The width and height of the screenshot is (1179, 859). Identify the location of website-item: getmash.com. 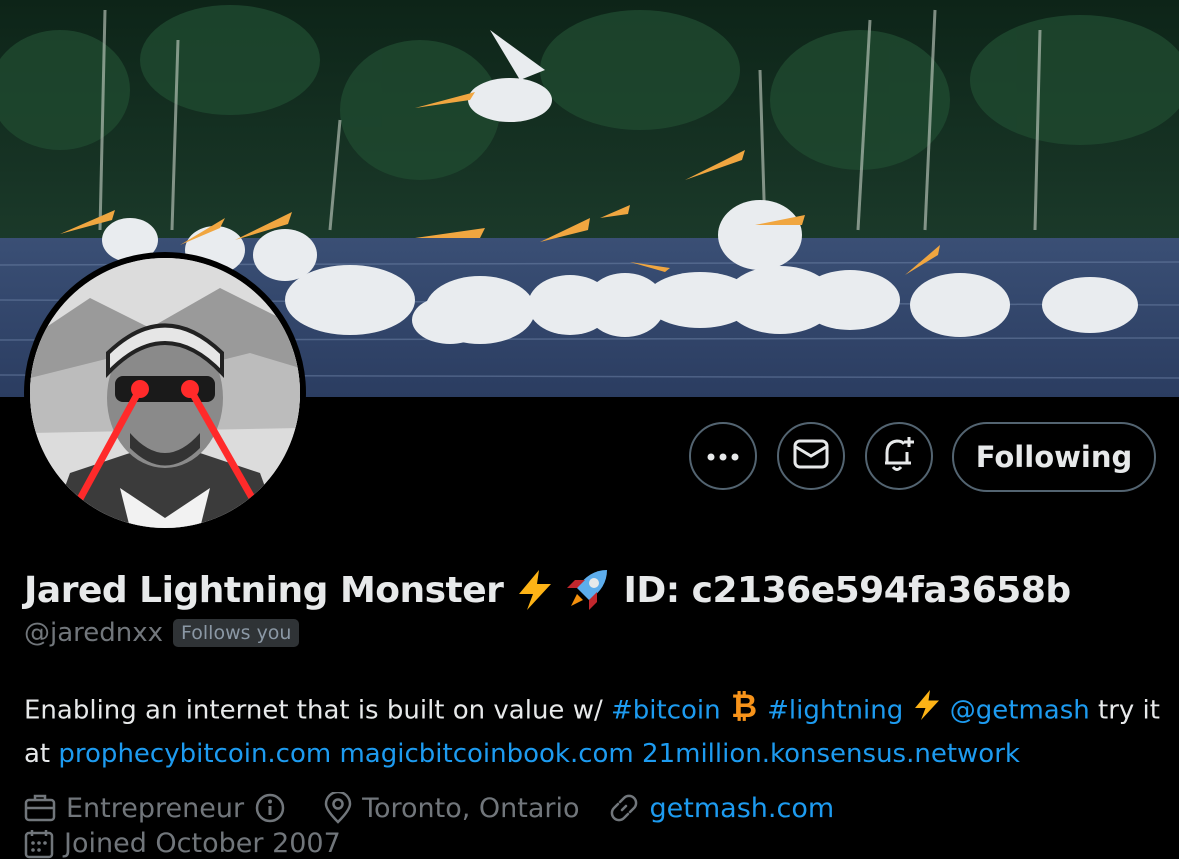
(721, 808).